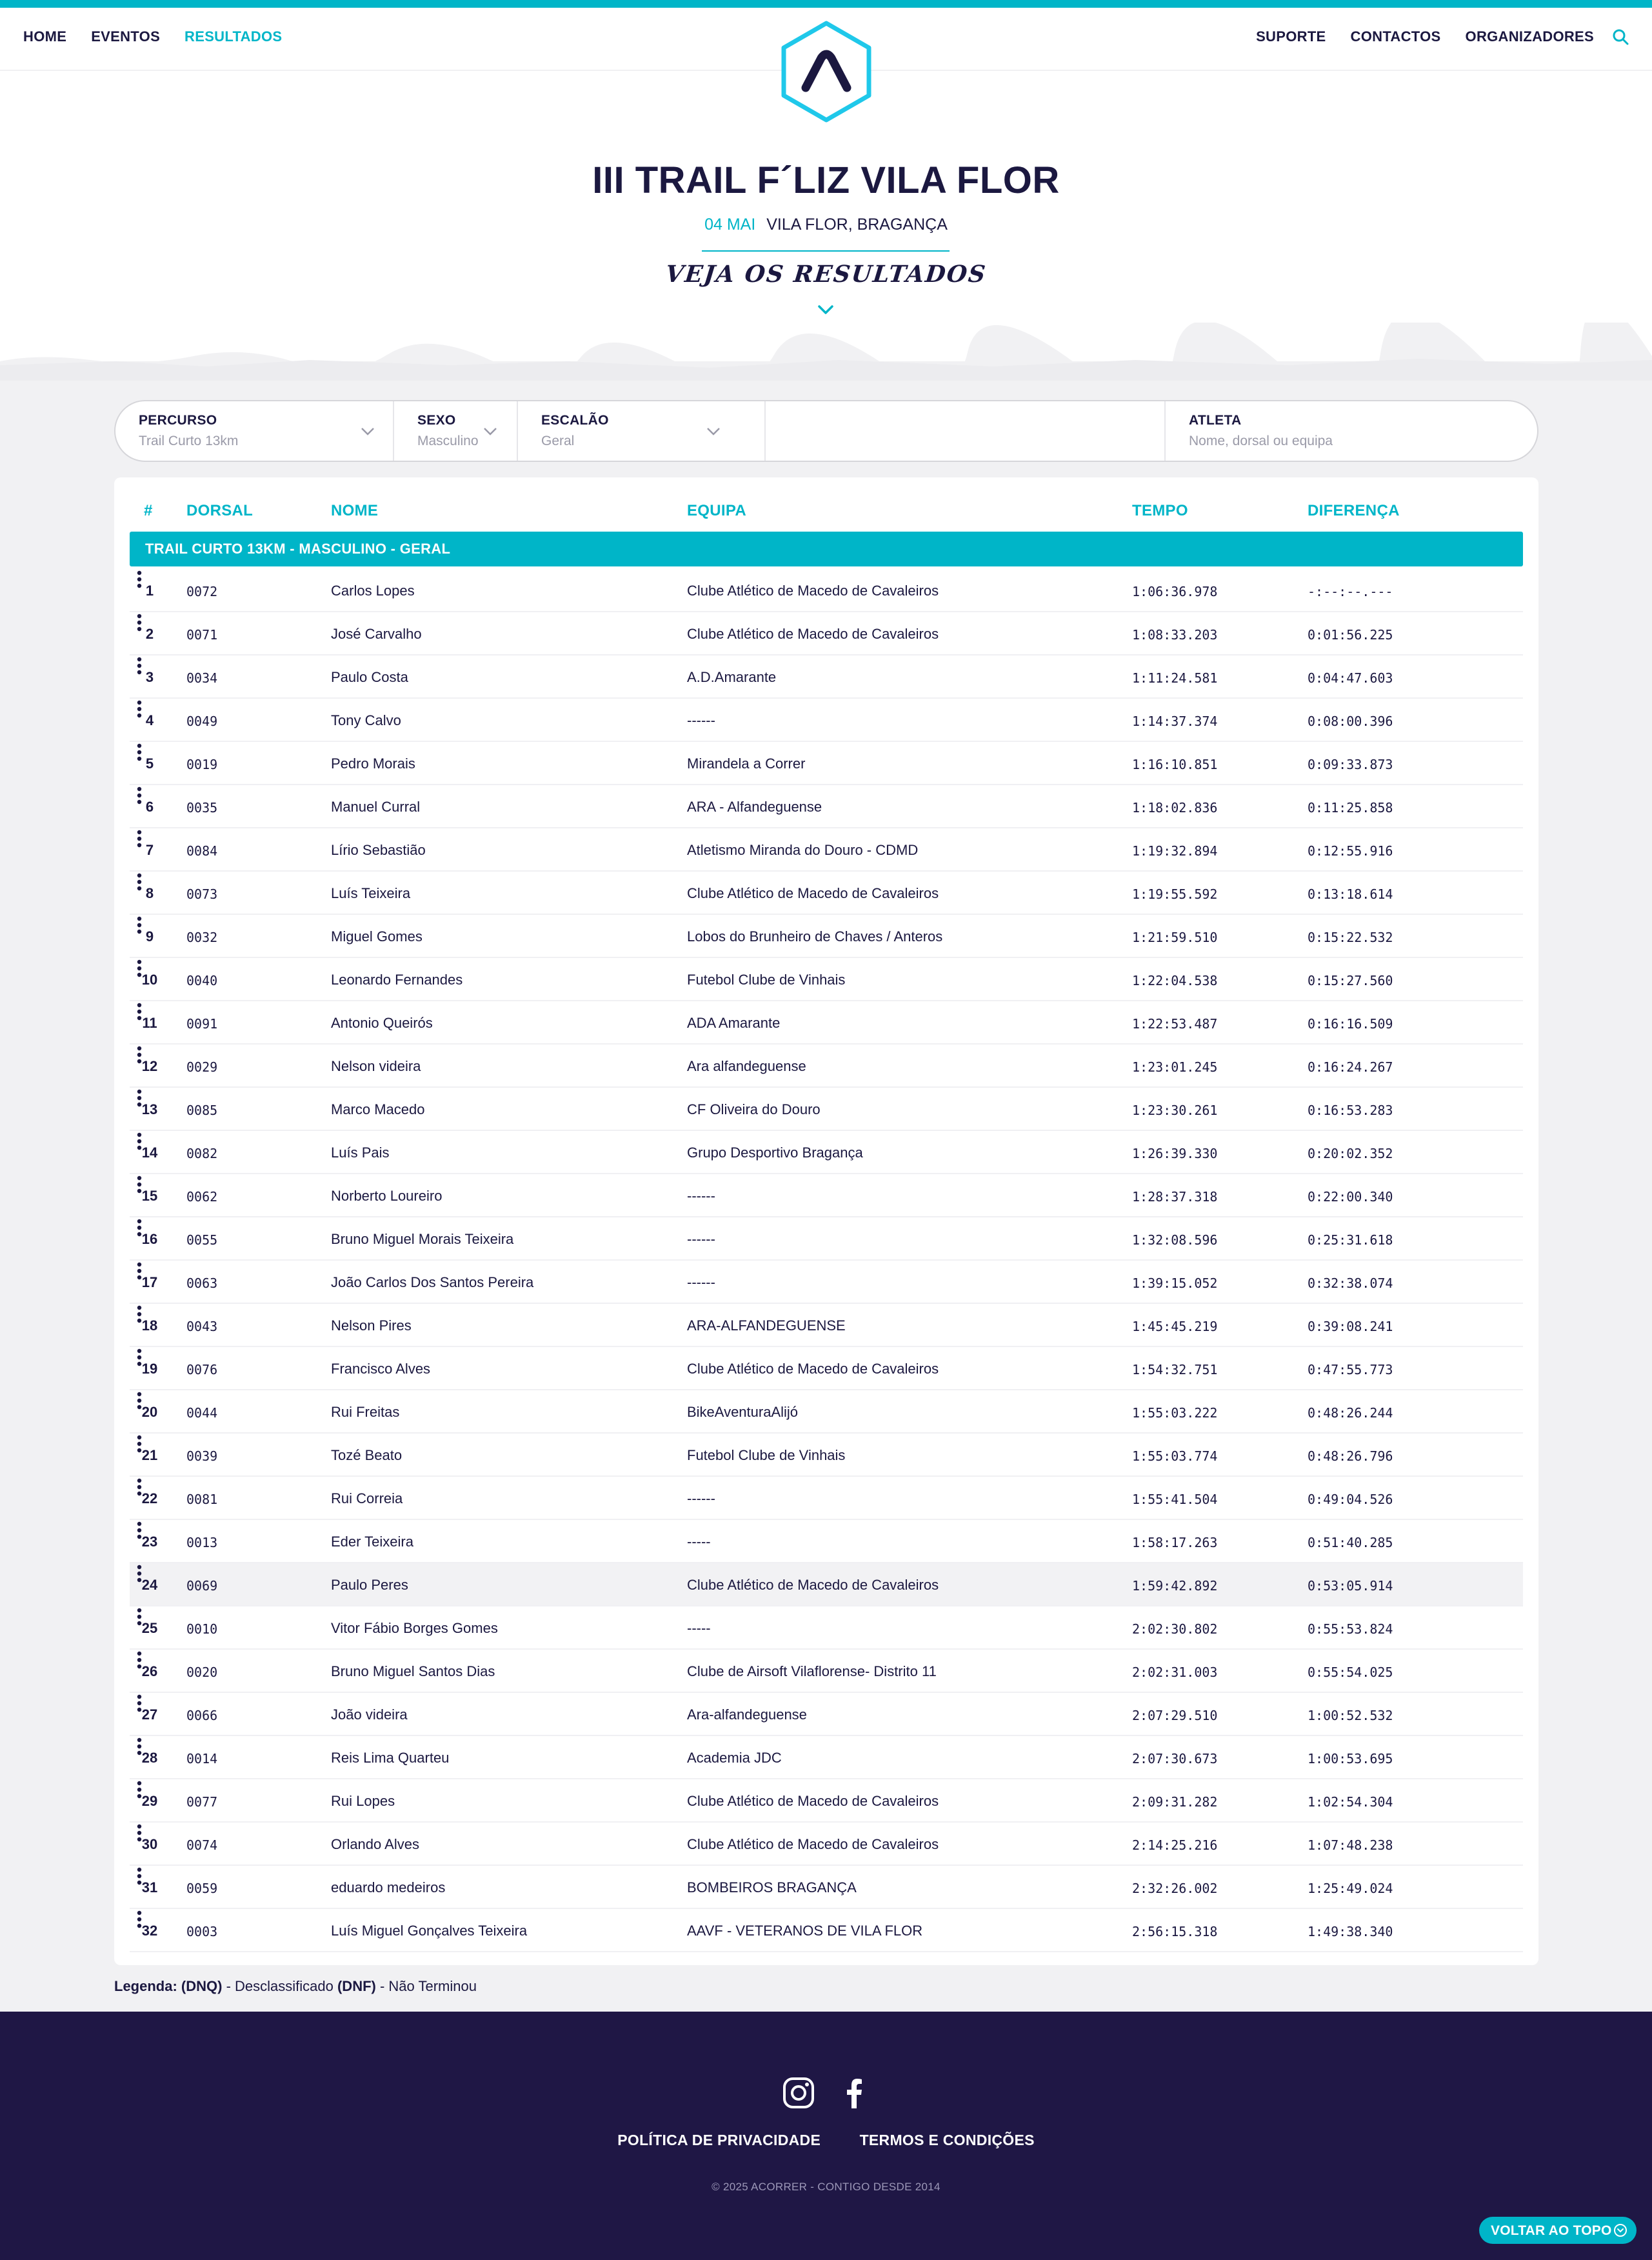 This screenshot has height=2260, width=1652. What do you see at coordinates (719, 2140) in the screenshot?
I see `privacy-policy-link: POLÍTICA DE PRIVACIDADE` at bounding box center [719, 2140].